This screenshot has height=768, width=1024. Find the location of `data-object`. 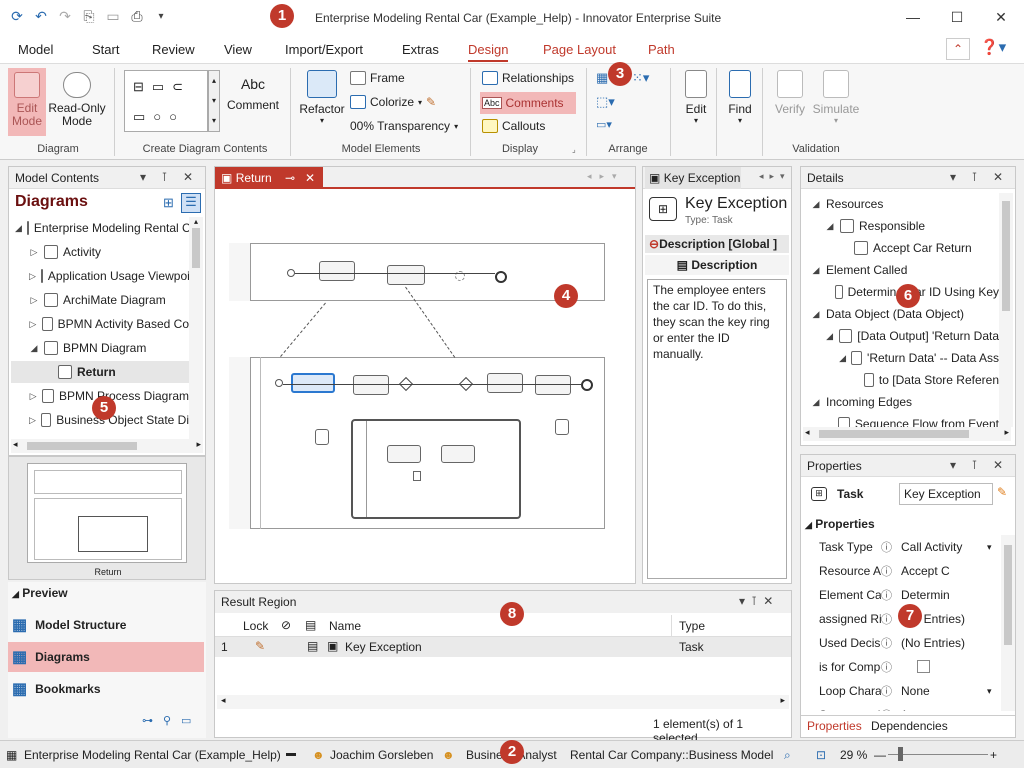

data-object is located at coordinates (417, 476).